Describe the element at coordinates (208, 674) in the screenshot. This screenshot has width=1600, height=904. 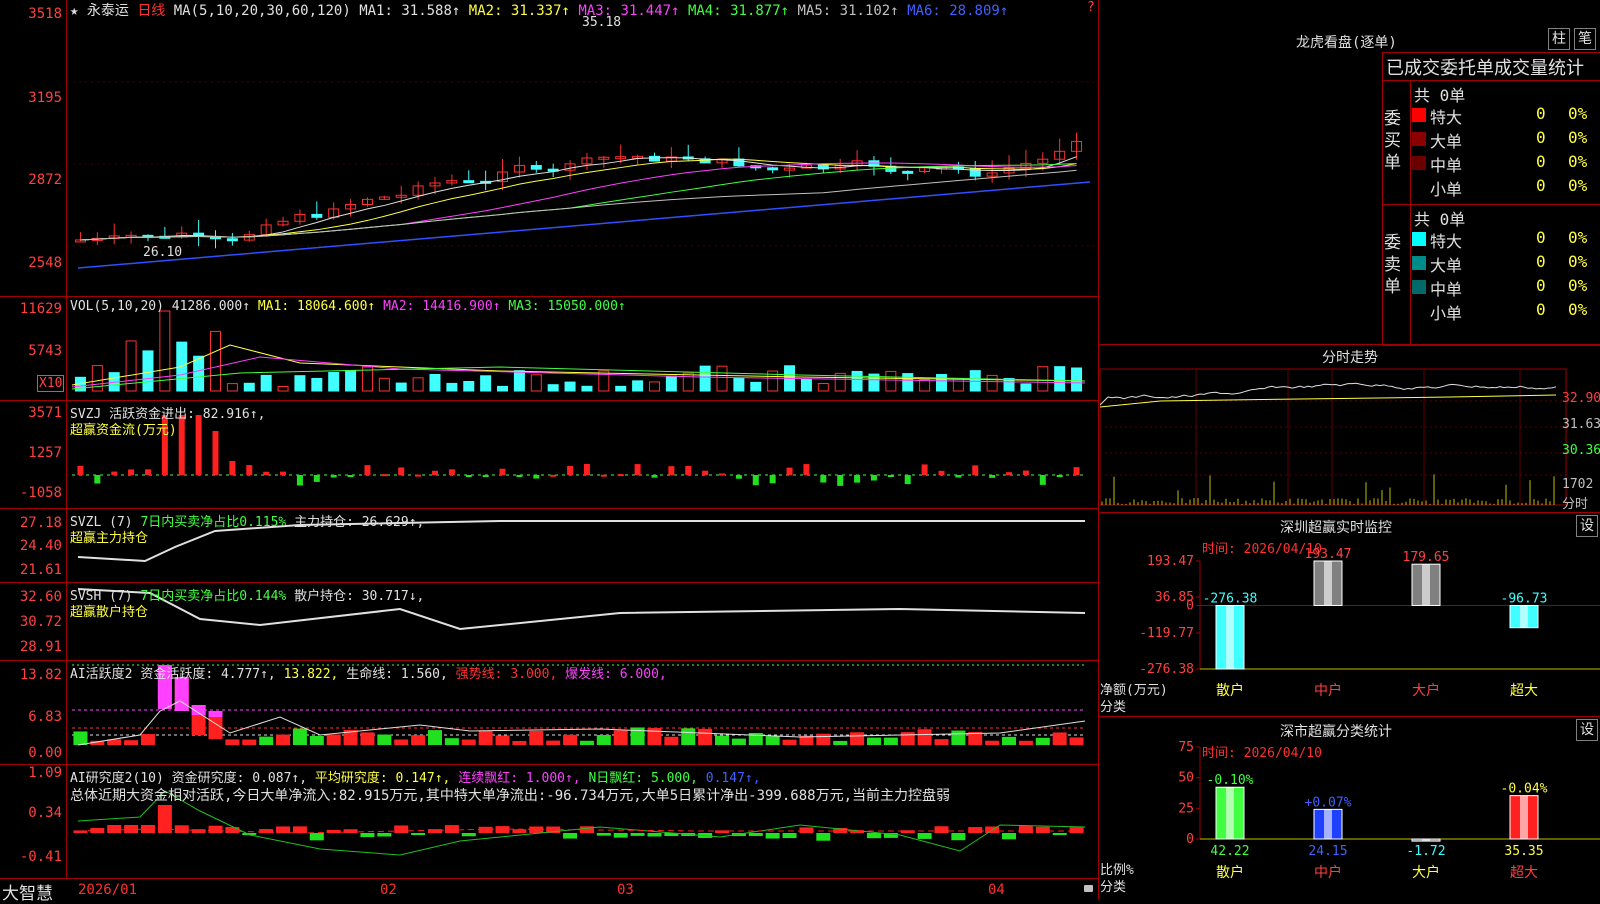
I see `ai-active-value: 资金活跃度: 4.777↑,` at that location.